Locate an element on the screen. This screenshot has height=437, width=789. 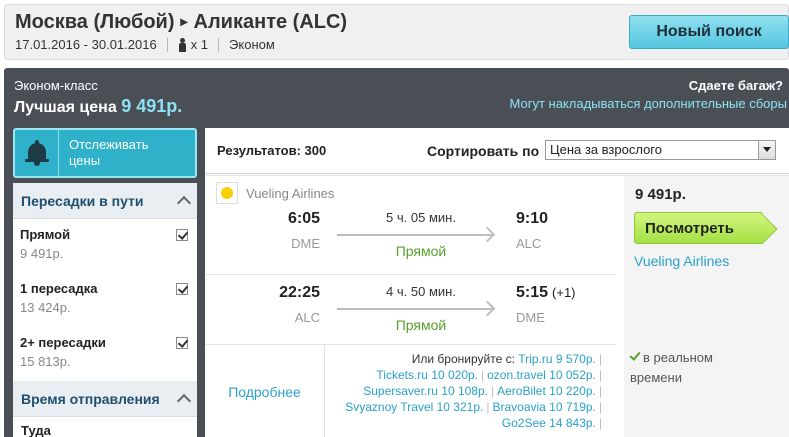
check-icon is located at coordinates (635, 355).